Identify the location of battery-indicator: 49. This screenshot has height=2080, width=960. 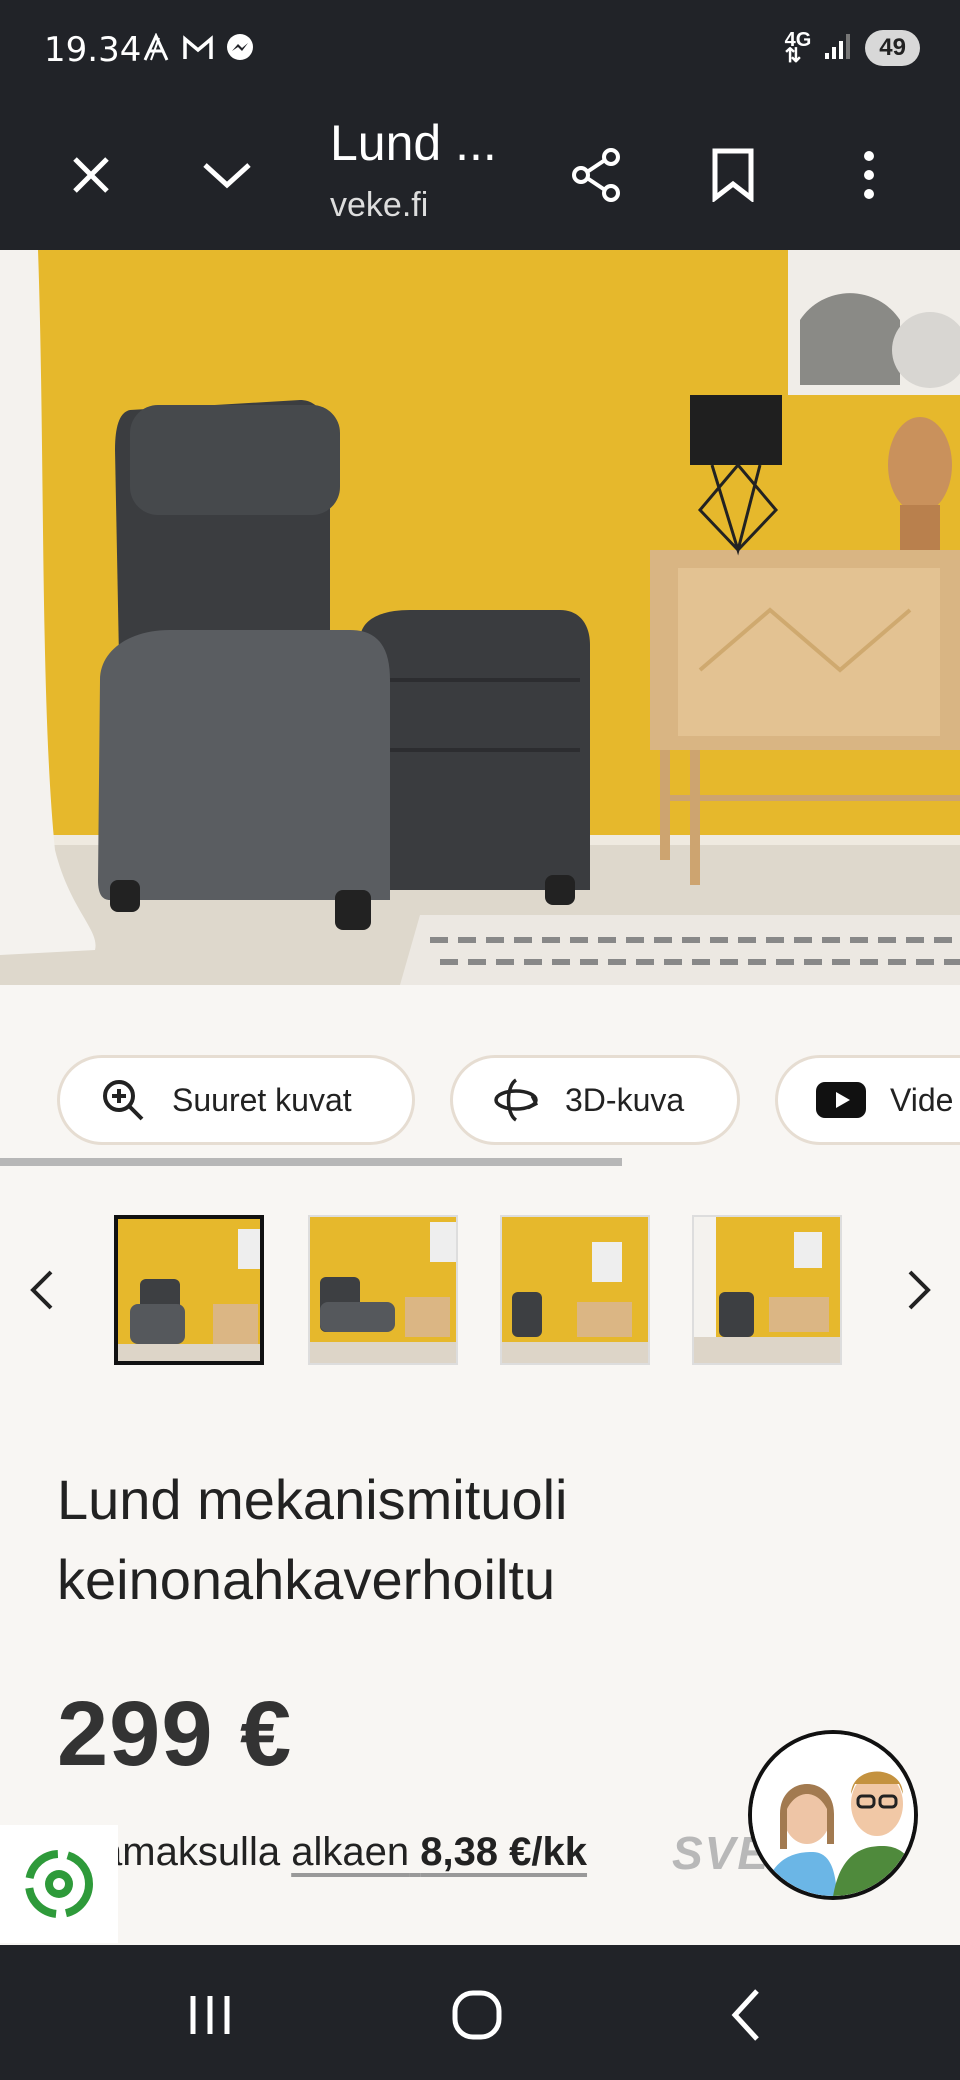
(892, 48).